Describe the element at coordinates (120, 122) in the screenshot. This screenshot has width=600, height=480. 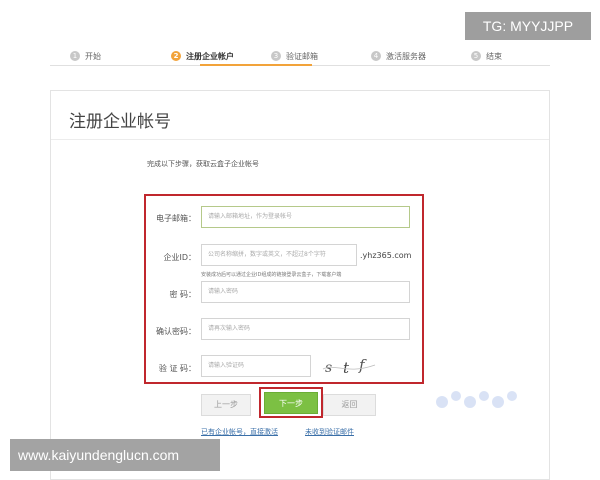
I see `page-title: 注册企业帐号` at that location.